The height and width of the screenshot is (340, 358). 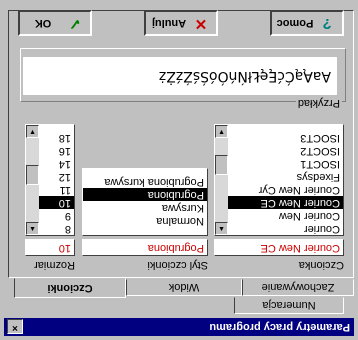 What do you see at coordinates (298, 287) in the screenshot?
I see `tab-zachowywanie: Zachowywanie` at bounding box center [298, 287].